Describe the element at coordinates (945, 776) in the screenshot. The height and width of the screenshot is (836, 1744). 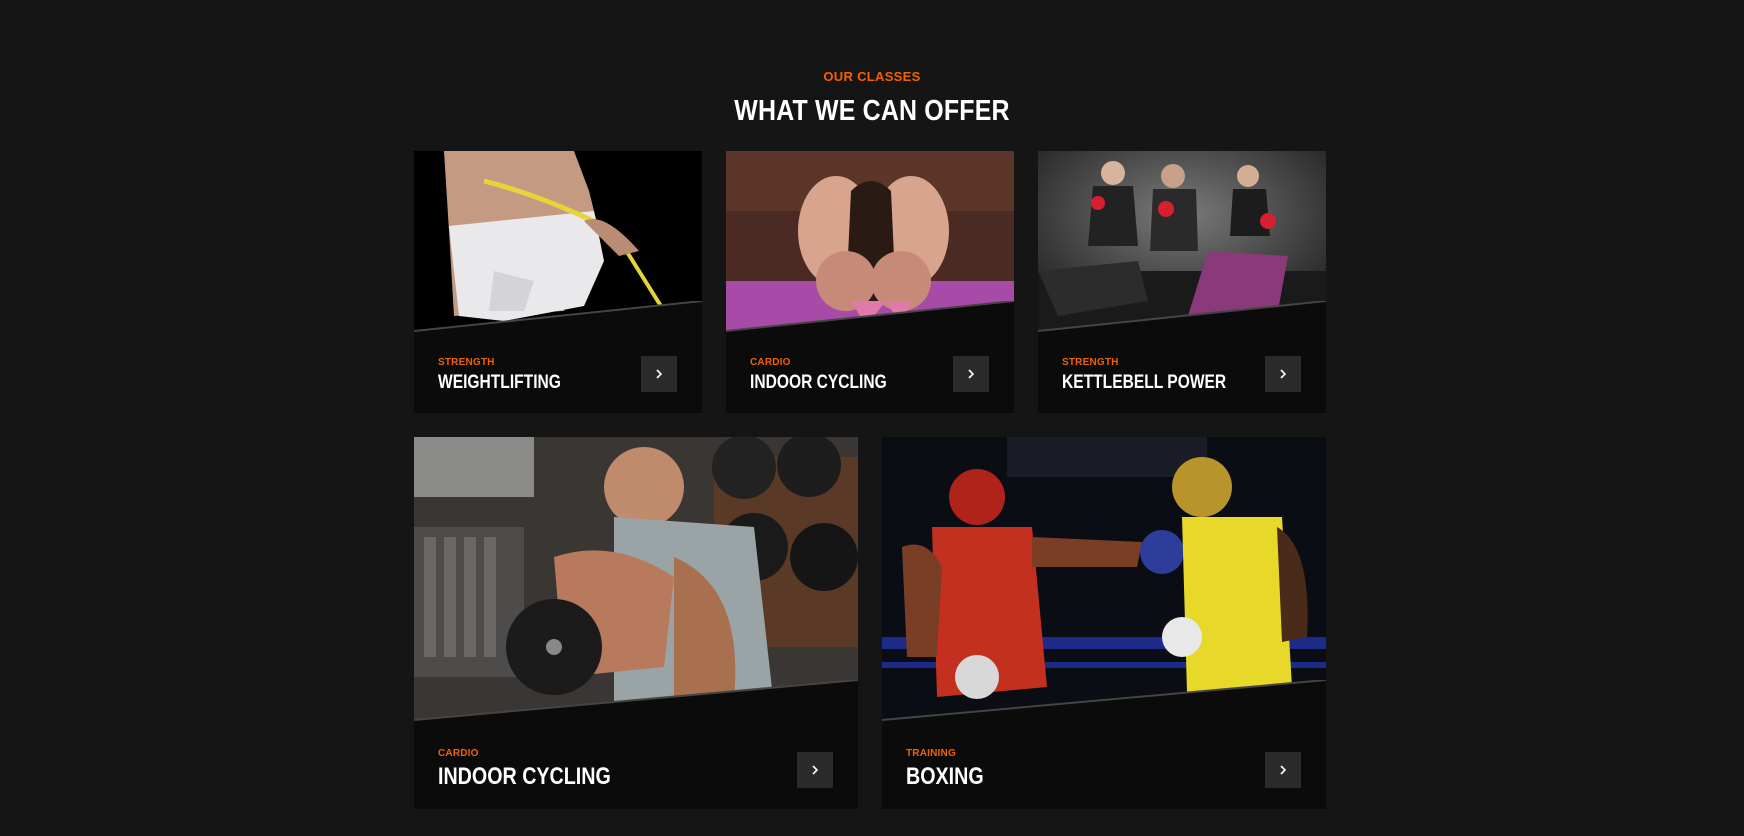
I see `class-title: BOXING` at that location.